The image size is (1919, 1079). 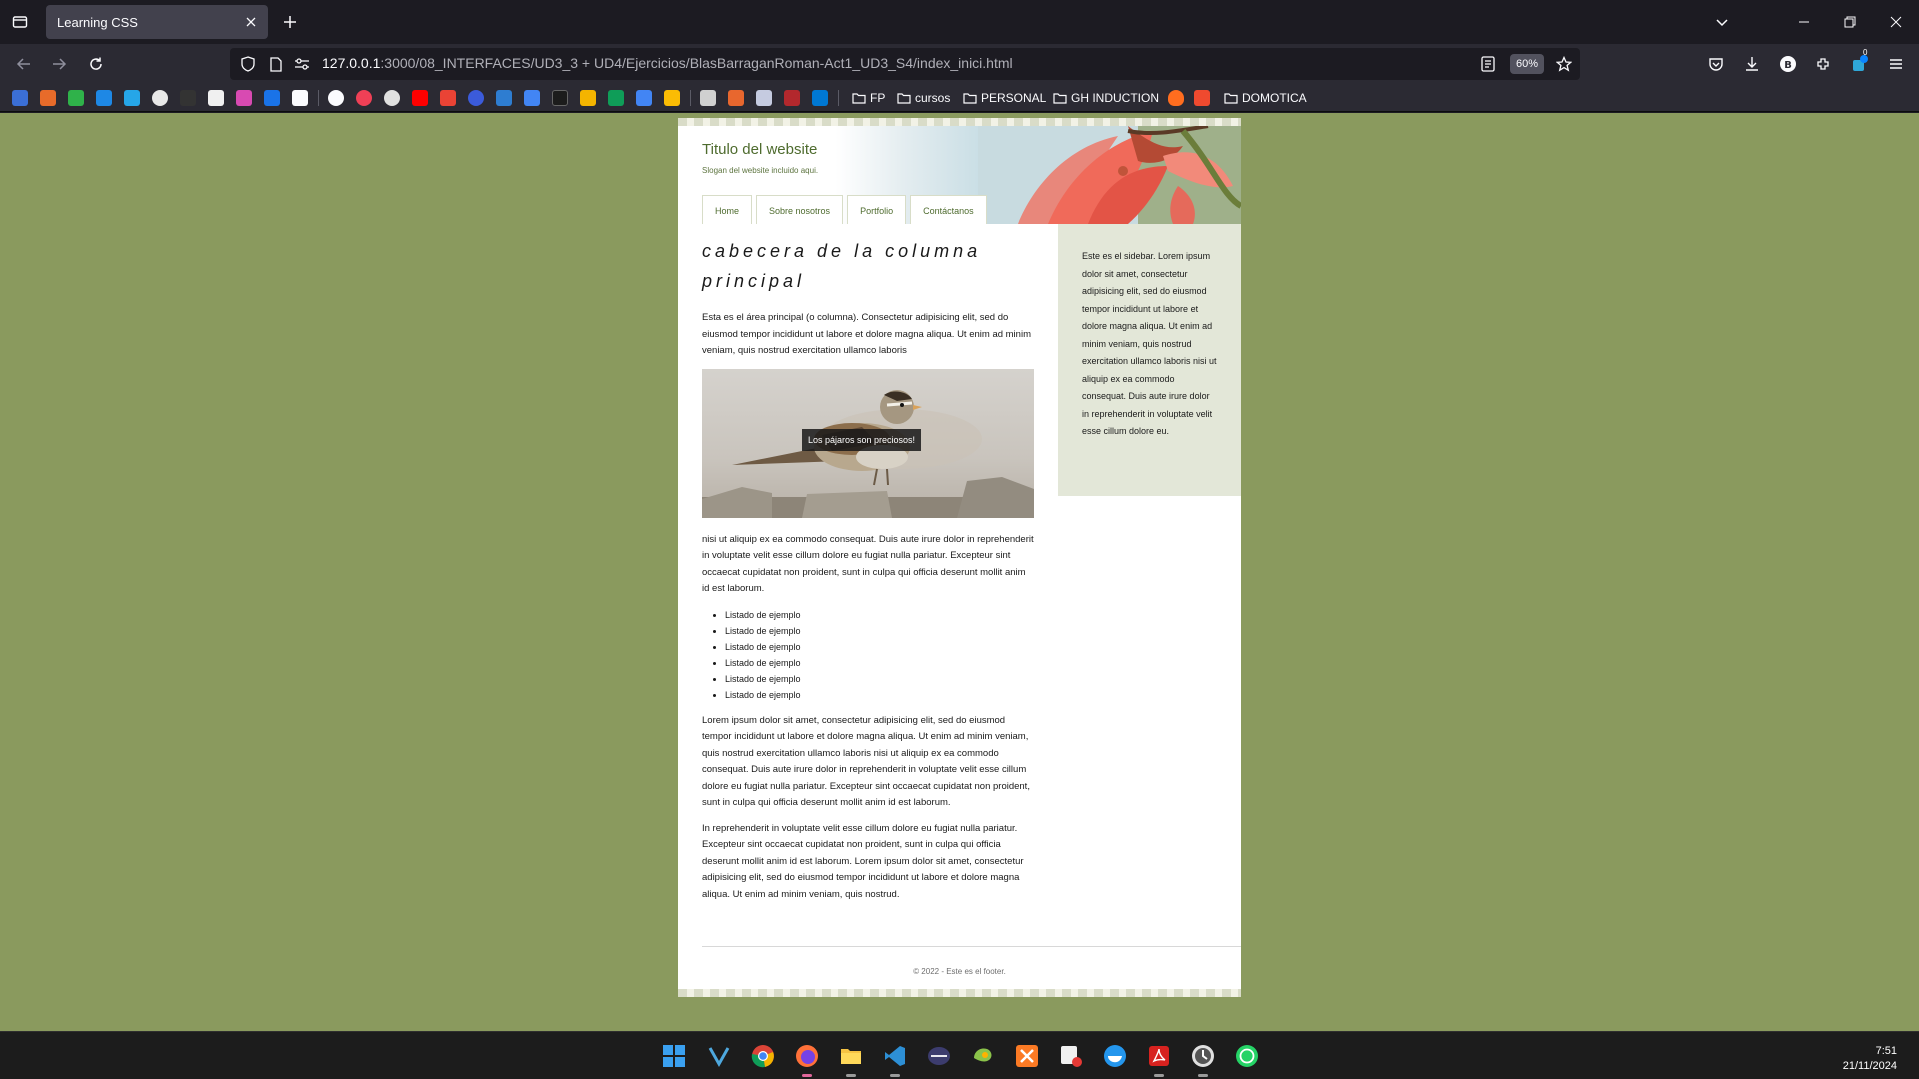 I want to click on bookmark-folder-gh-induction: GH INDUCTION, so click(x=1106, y=98).